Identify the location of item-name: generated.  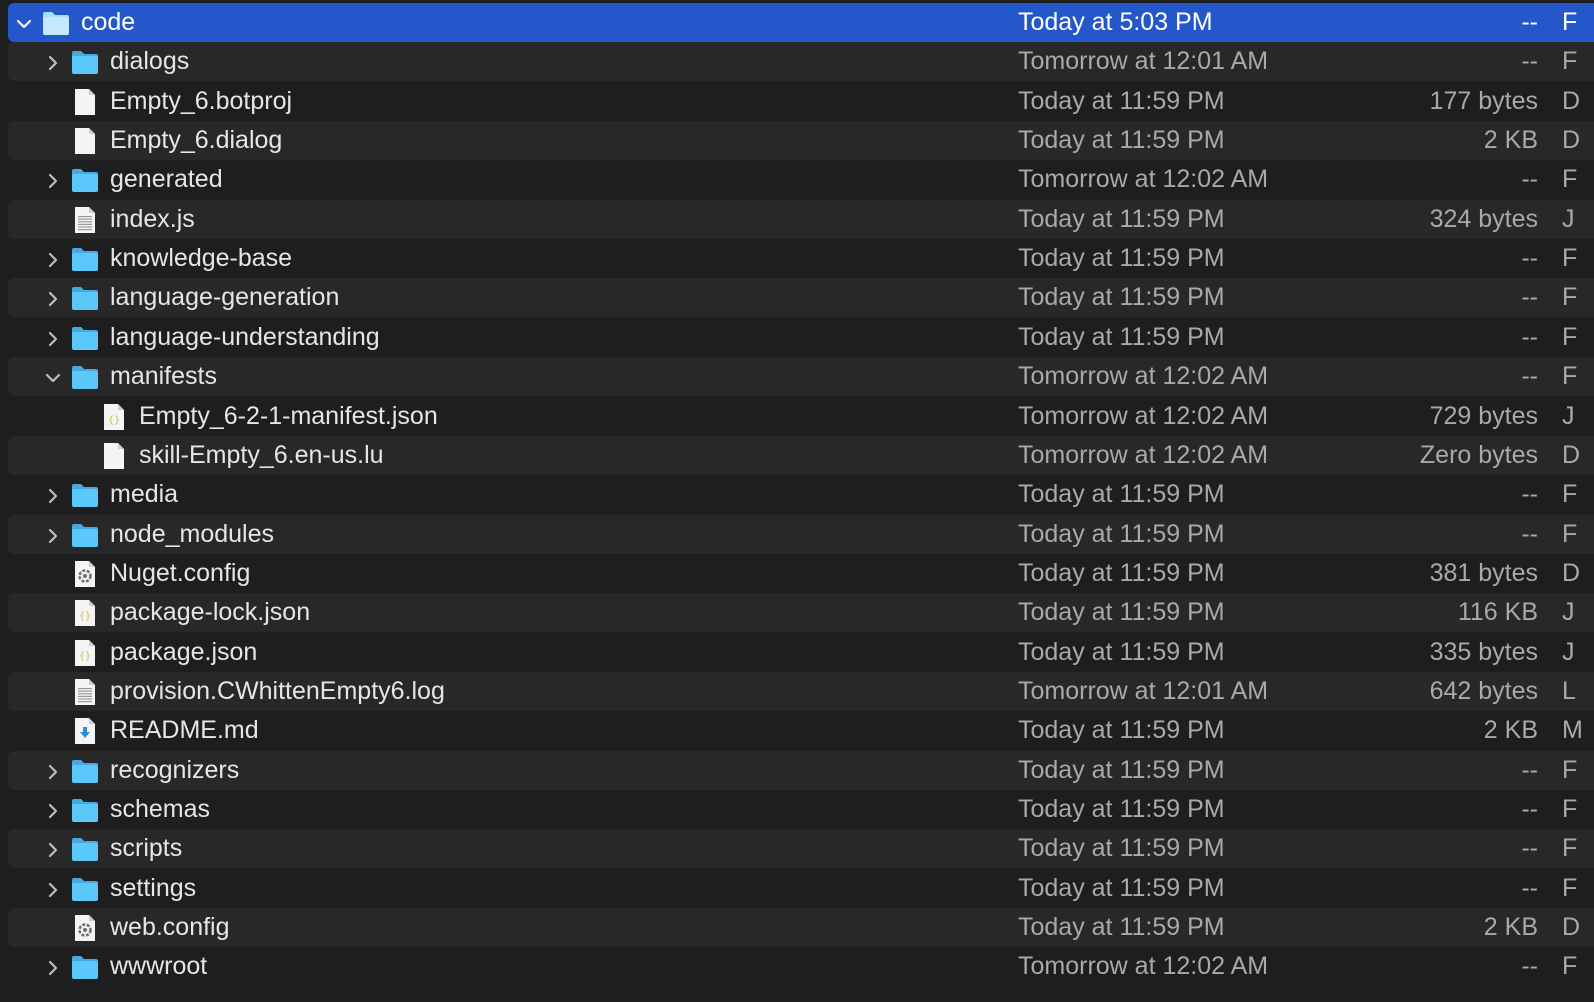
(166, 179).